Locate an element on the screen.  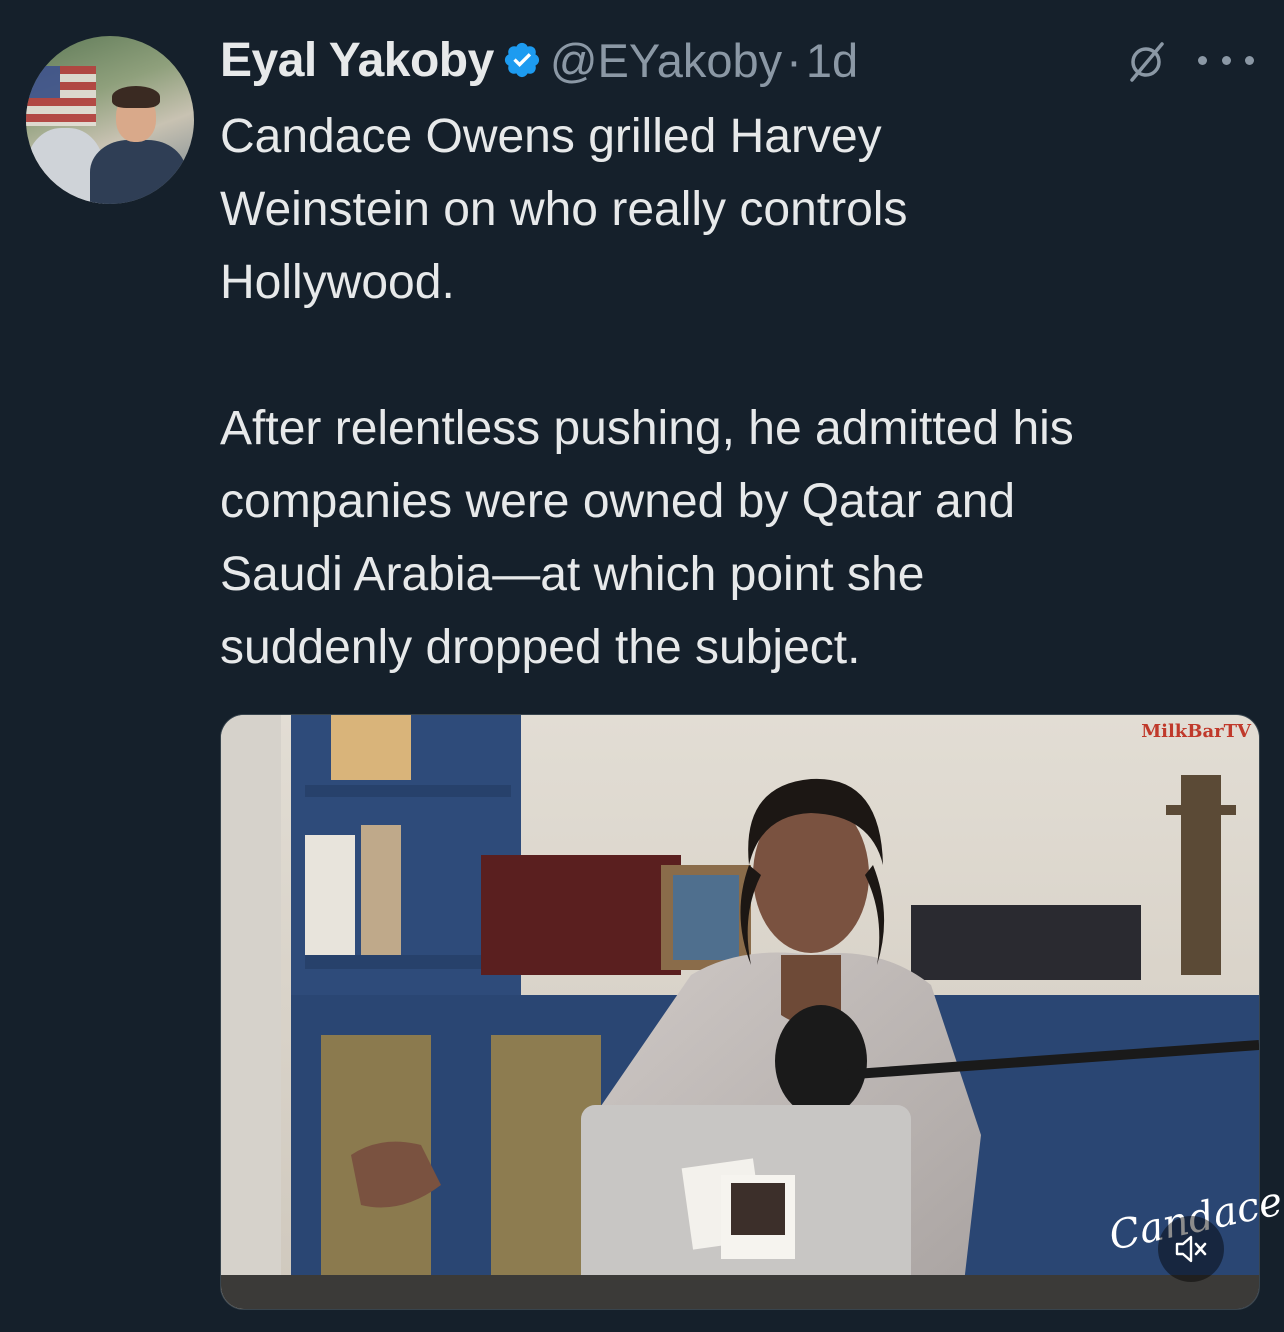
mute-button is located at coordinates (1191, 1249).